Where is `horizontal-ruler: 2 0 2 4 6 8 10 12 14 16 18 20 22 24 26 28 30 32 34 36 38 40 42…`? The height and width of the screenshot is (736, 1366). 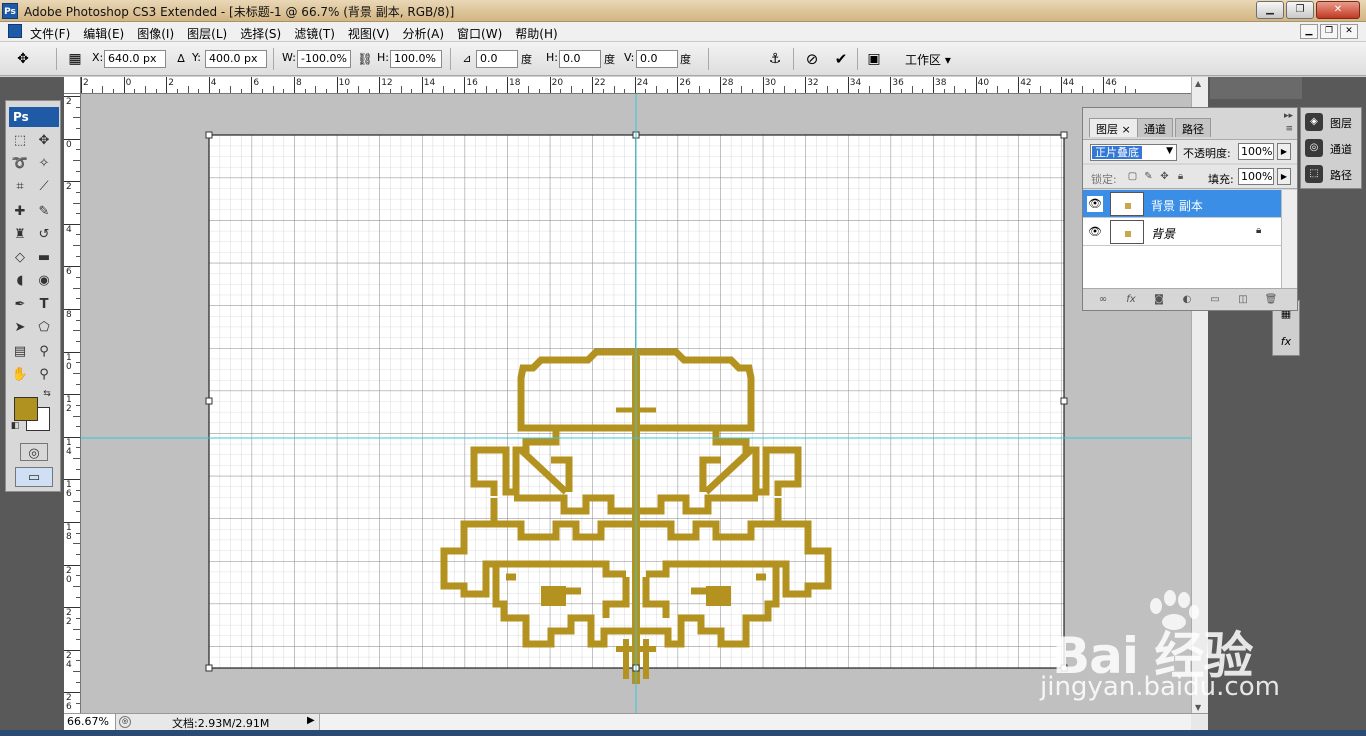
horizontal-ruler: 2 0 2 4 6 8 10 12 14 16 18 20 22 24 26 28 30 32 34 36 38 40 42… is located at coordinates (636, 85).